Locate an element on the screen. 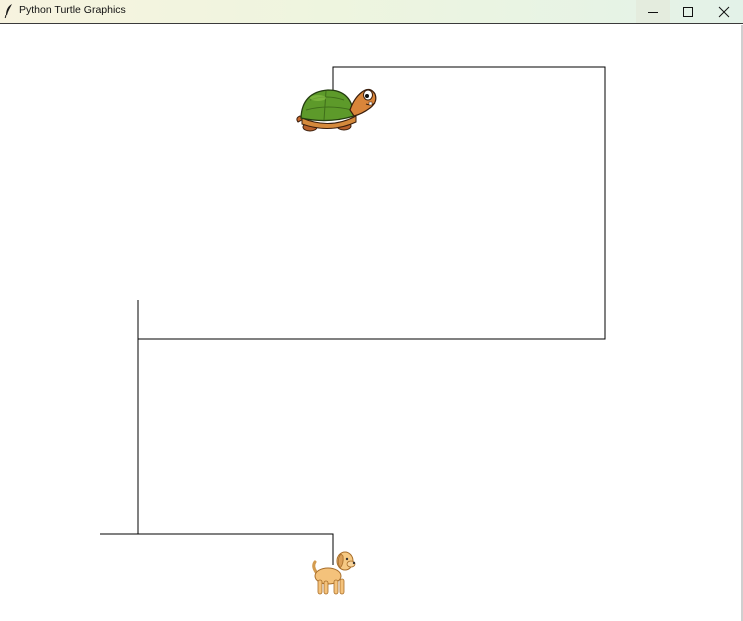  close-icon is located at coordinates (724, 11).